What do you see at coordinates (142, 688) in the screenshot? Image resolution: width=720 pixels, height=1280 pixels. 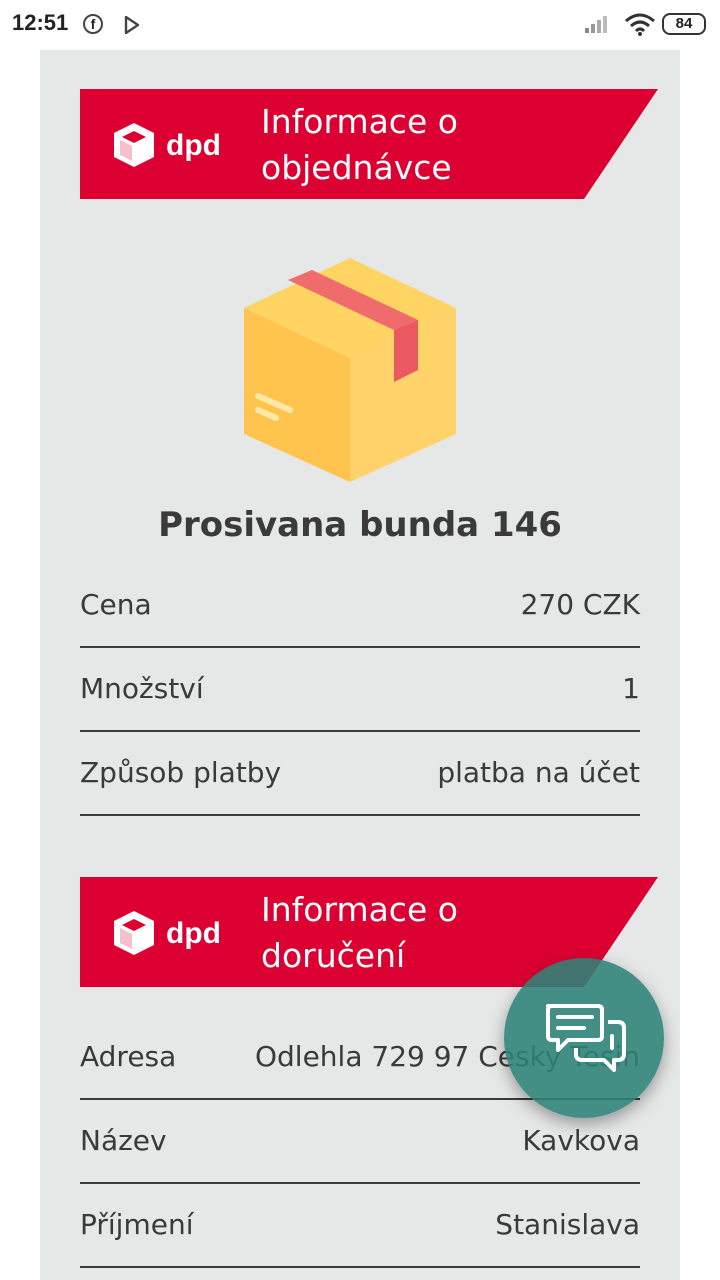 I see `row-label: Množství` at bounding box center [142, 688].